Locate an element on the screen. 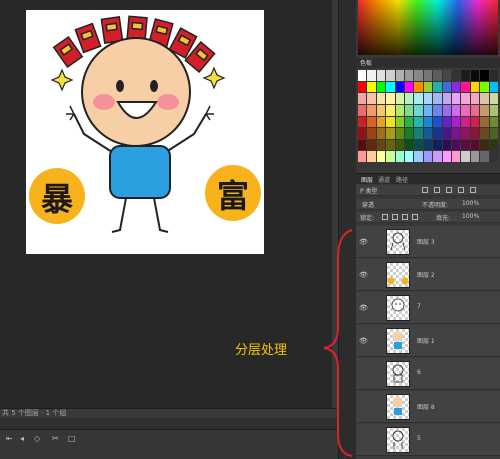  split-icon: ✂ is located at coordinates (55, 438).